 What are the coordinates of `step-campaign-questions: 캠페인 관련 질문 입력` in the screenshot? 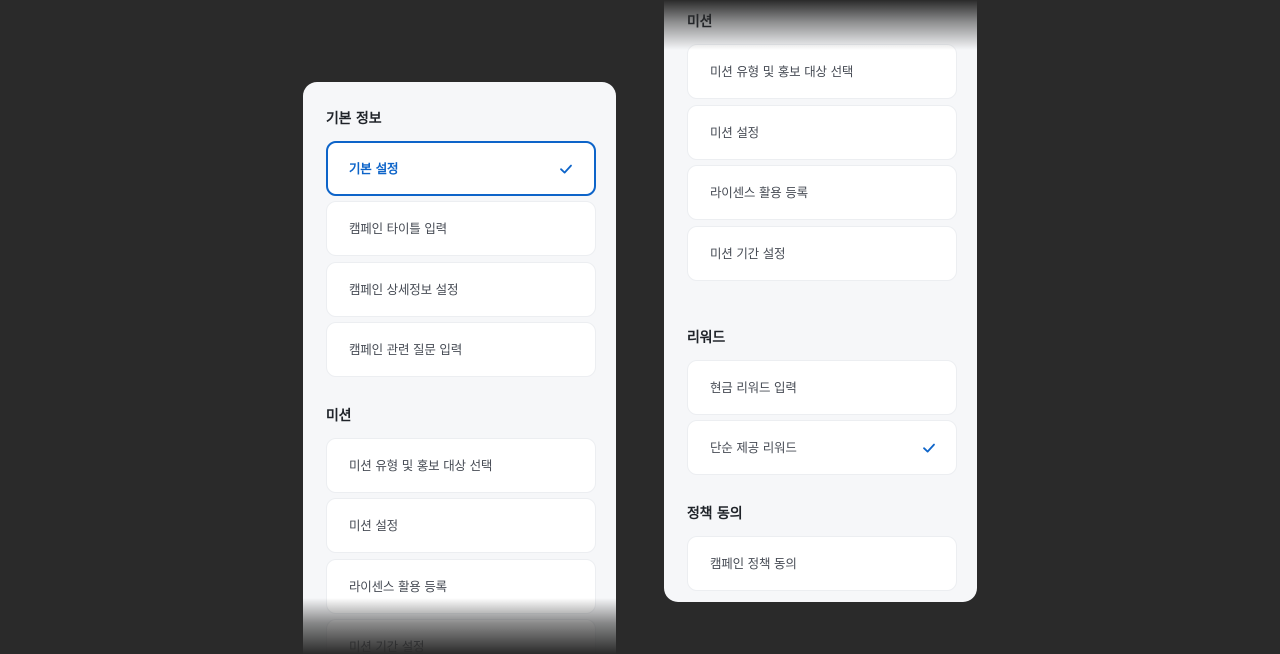 It's located at (461, 349).